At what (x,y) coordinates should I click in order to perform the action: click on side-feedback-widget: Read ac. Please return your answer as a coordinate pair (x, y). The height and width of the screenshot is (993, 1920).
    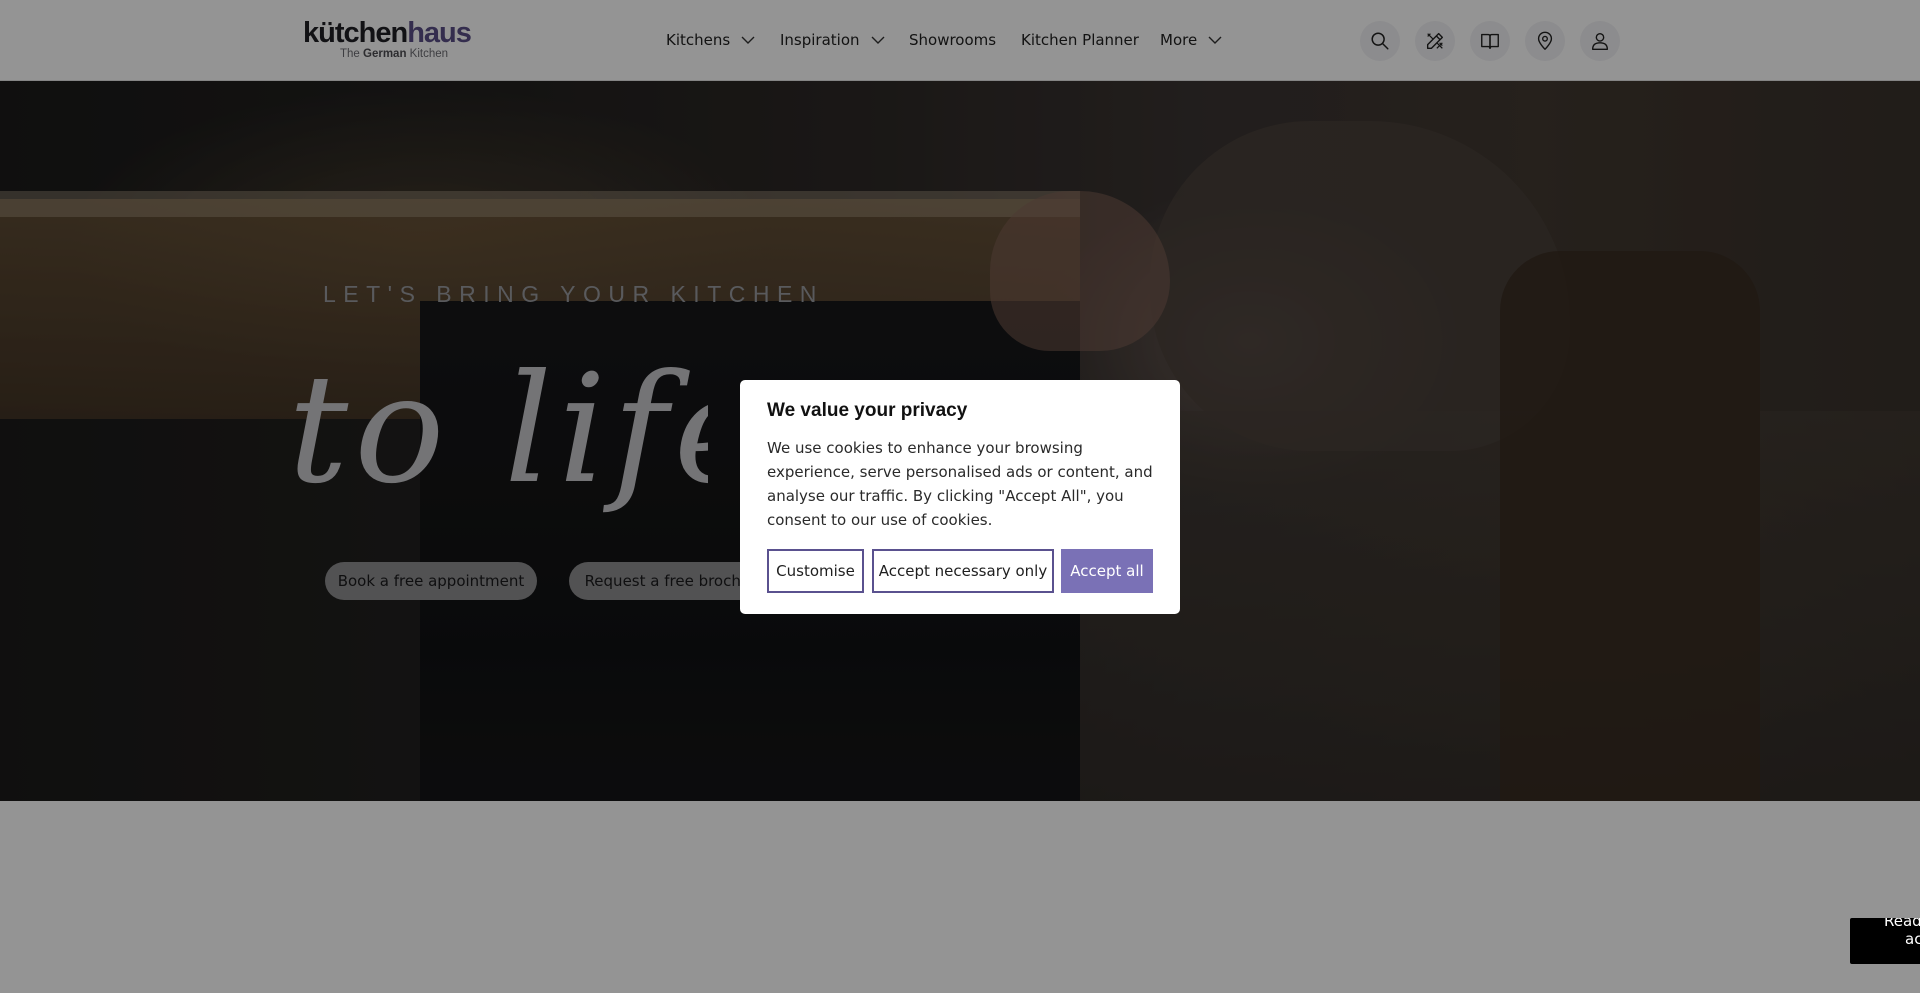
    Looking at the image, I should click on (1885, 941).